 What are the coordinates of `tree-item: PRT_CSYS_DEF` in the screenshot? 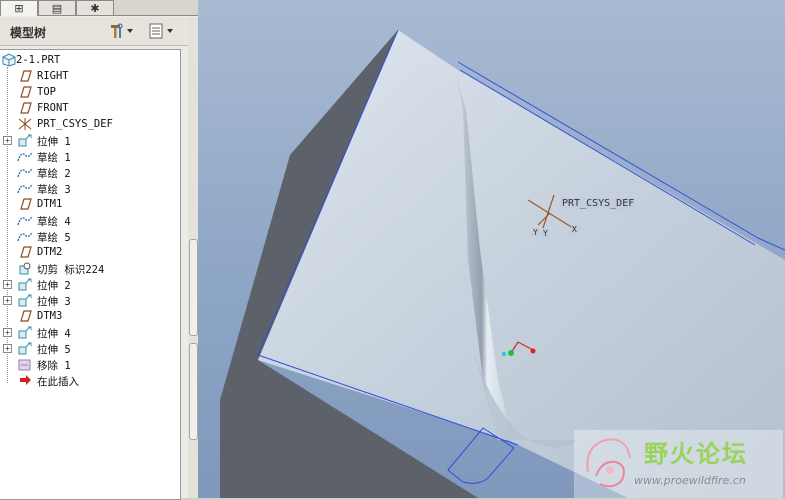 It's located at (89, 124).